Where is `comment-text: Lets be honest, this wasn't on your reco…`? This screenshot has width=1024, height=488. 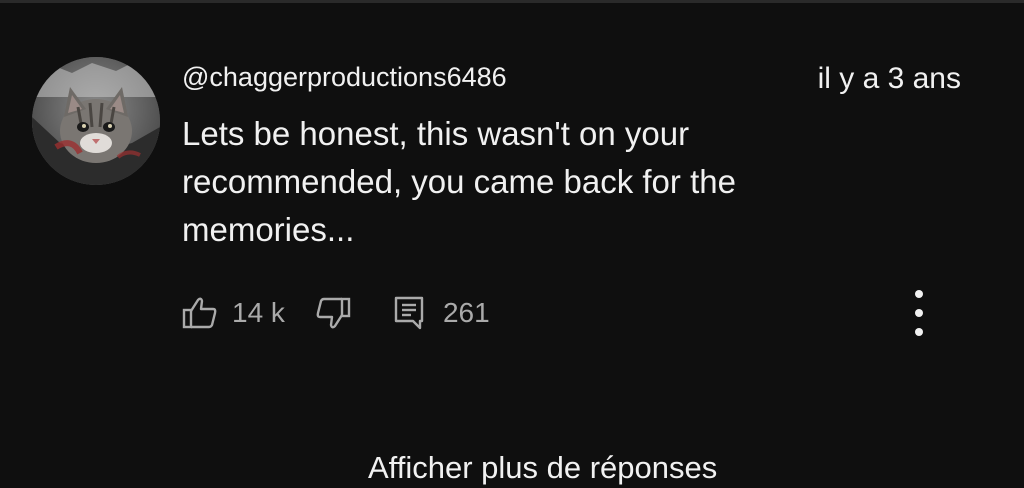
comment-text: Lets be honest, this wasn't on your reco… is located at coordinates (459, 181).